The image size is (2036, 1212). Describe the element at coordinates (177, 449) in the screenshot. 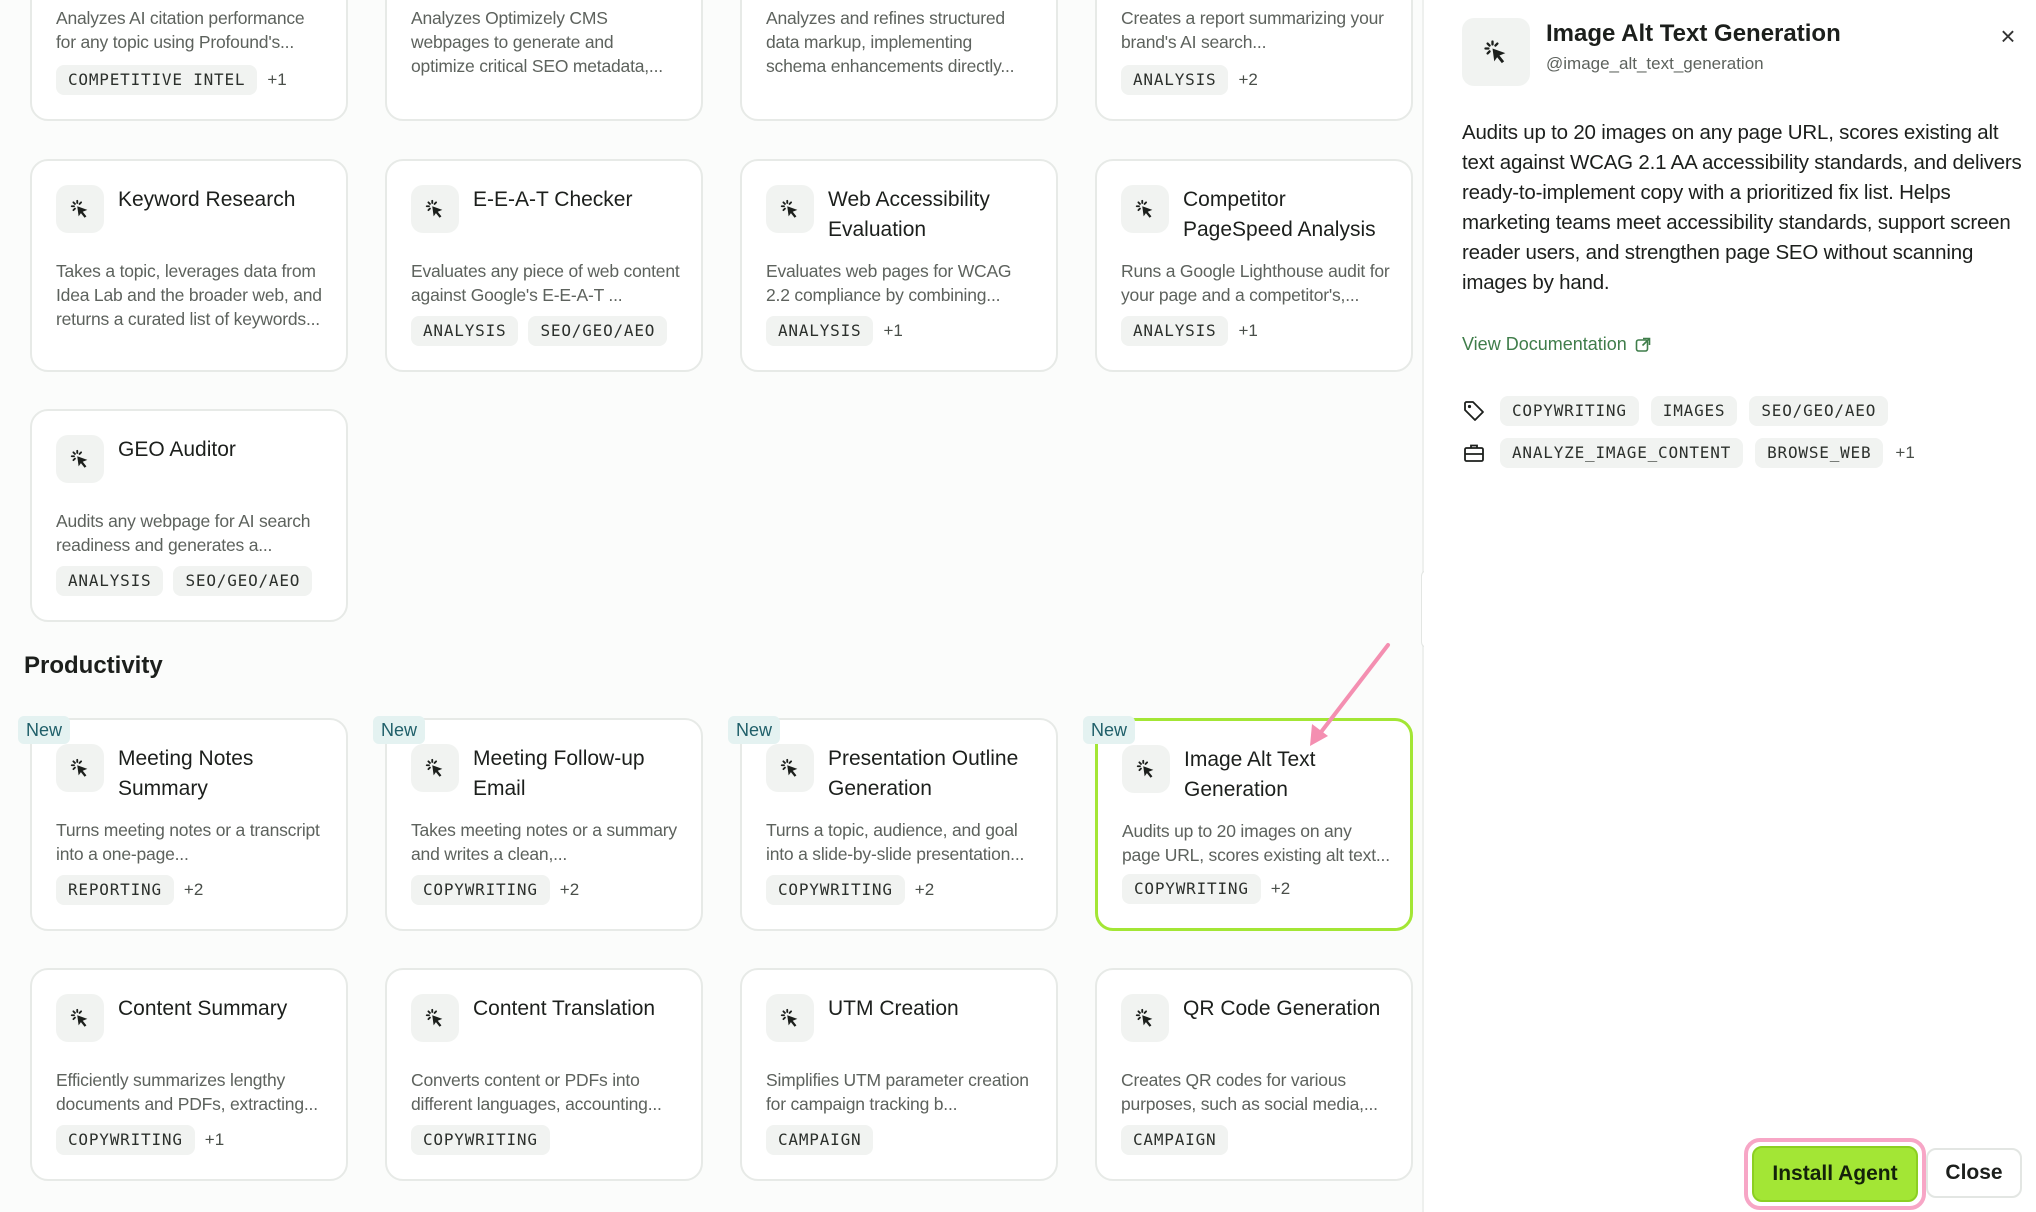

I see `card-title: GEO Auditor` at that location.